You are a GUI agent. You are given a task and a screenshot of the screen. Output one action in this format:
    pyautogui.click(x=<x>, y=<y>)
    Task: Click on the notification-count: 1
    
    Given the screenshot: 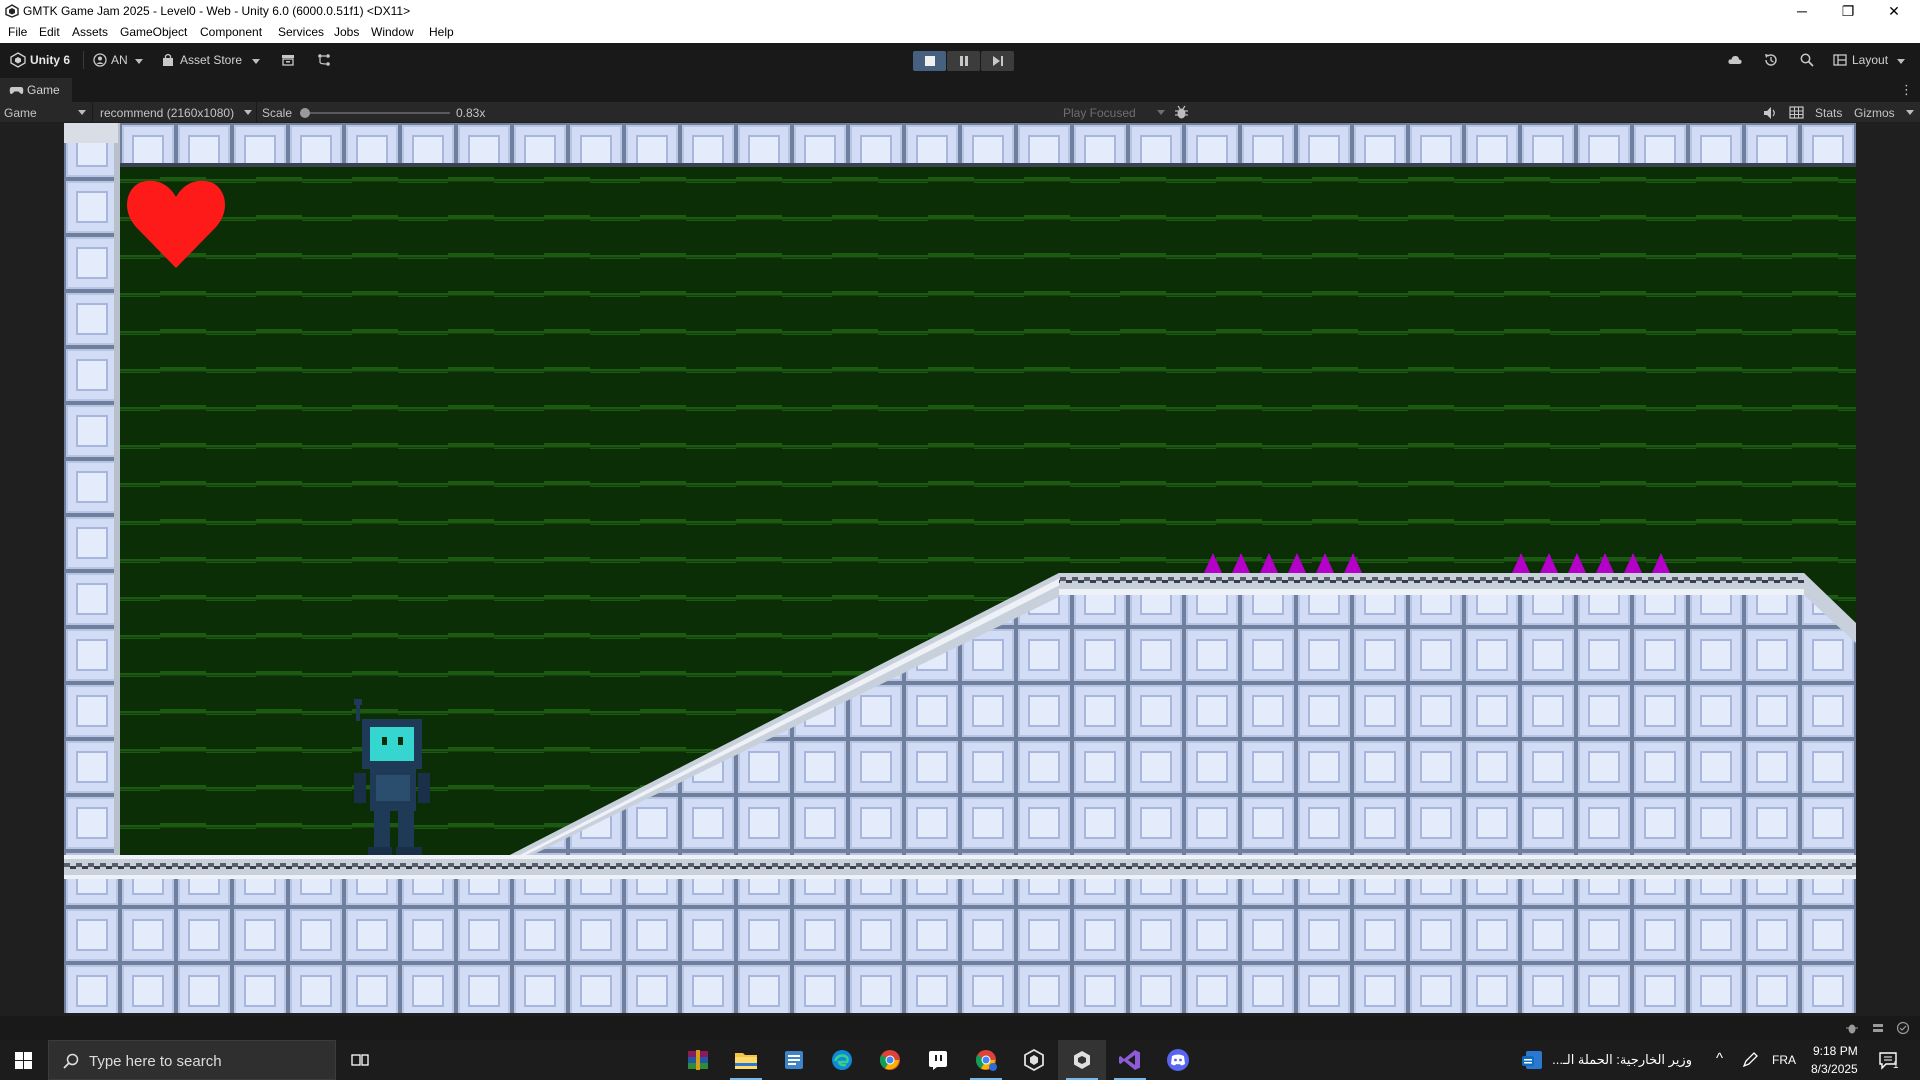 What is the action you would take?
    pyautogui.click(x=1896, y=1065)
    